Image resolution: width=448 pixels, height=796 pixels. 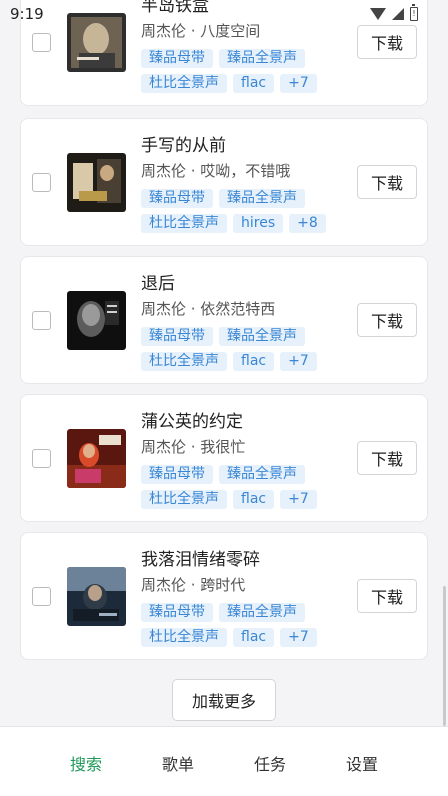 What do you see at coordinates (444, 656) in the screenshot?
I see `scrollbar` at bounding box center [444, 656].